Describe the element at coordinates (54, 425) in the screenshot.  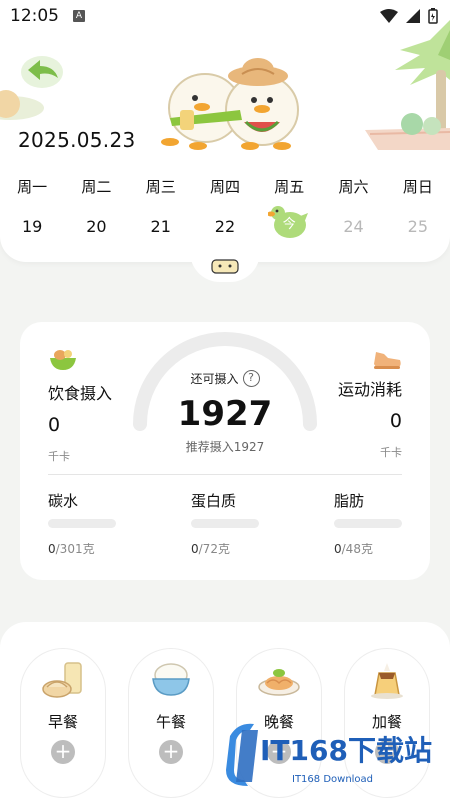
I see `intake-value: 0` at that location.